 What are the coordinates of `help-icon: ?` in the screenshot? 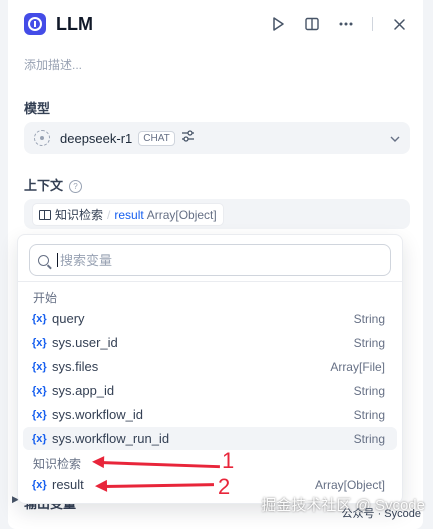 It's located at (76, 187).